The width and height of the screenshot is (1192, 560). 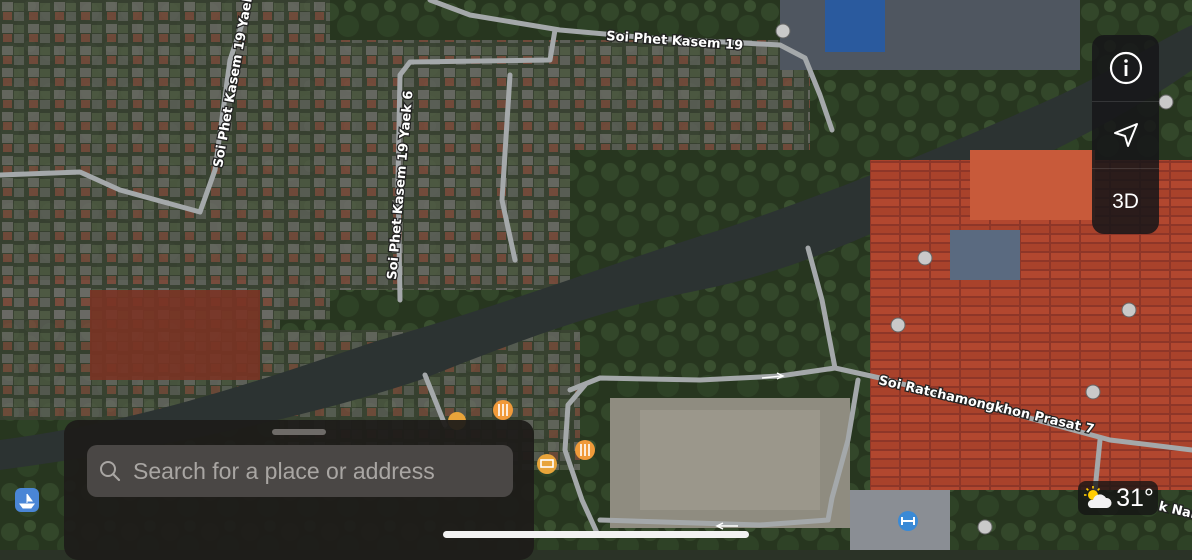 What do you see at coordinates (730, 460) in the screenshot?
I see `warehouse-roof-patch` at bounding box center [730, 460].